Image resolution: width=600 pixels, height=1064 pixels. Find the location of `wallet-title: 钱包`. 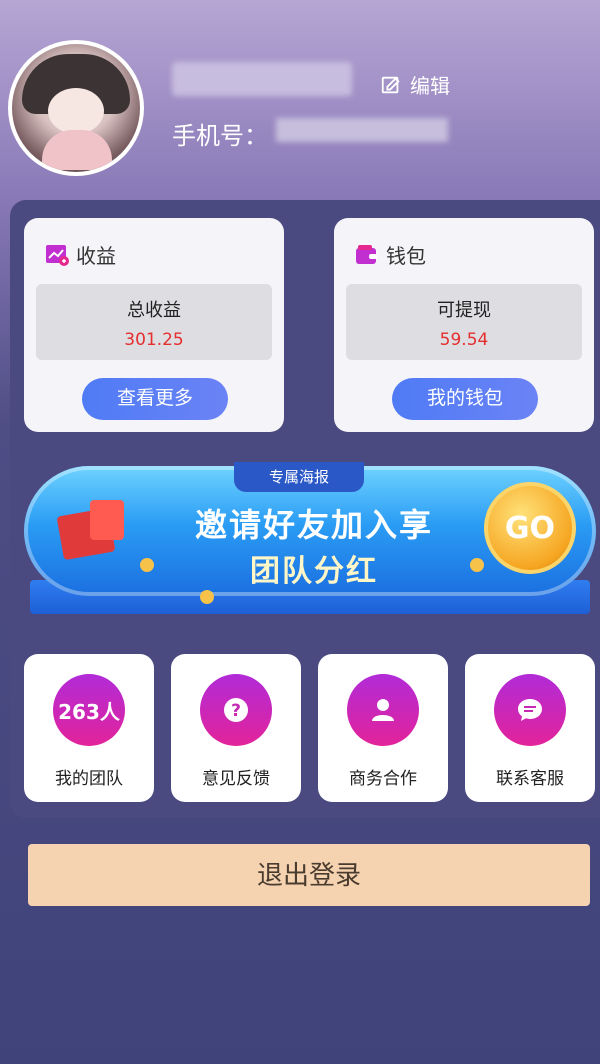

wallet-title: 钱包 is located at coordinates (406, 256).